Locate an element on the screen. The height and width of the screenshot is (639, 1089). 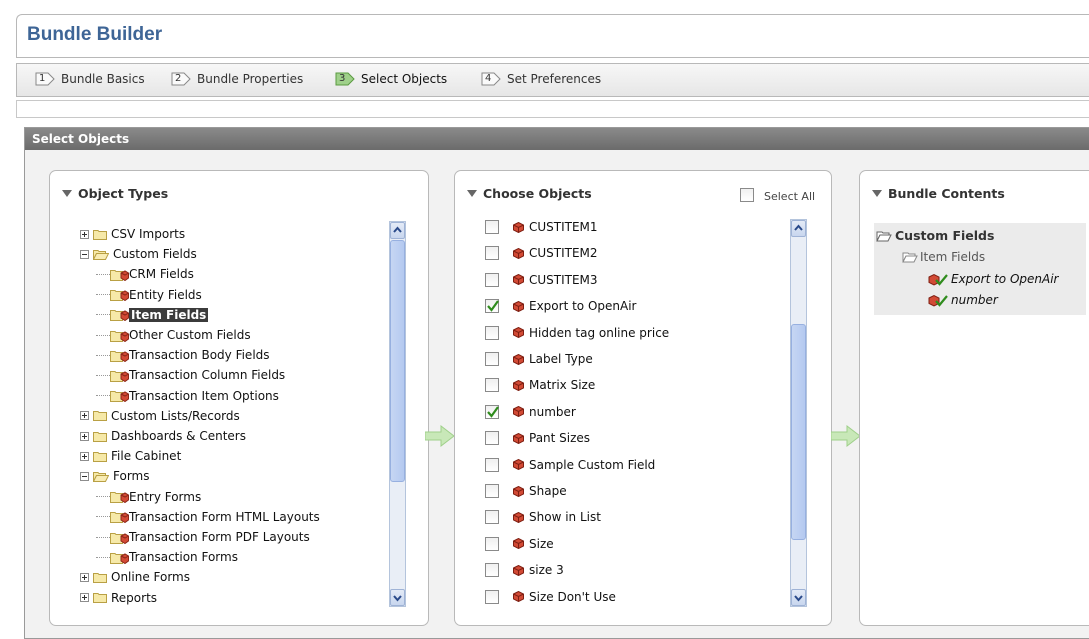
select-all: Select All is located at coordinates (777, 194).